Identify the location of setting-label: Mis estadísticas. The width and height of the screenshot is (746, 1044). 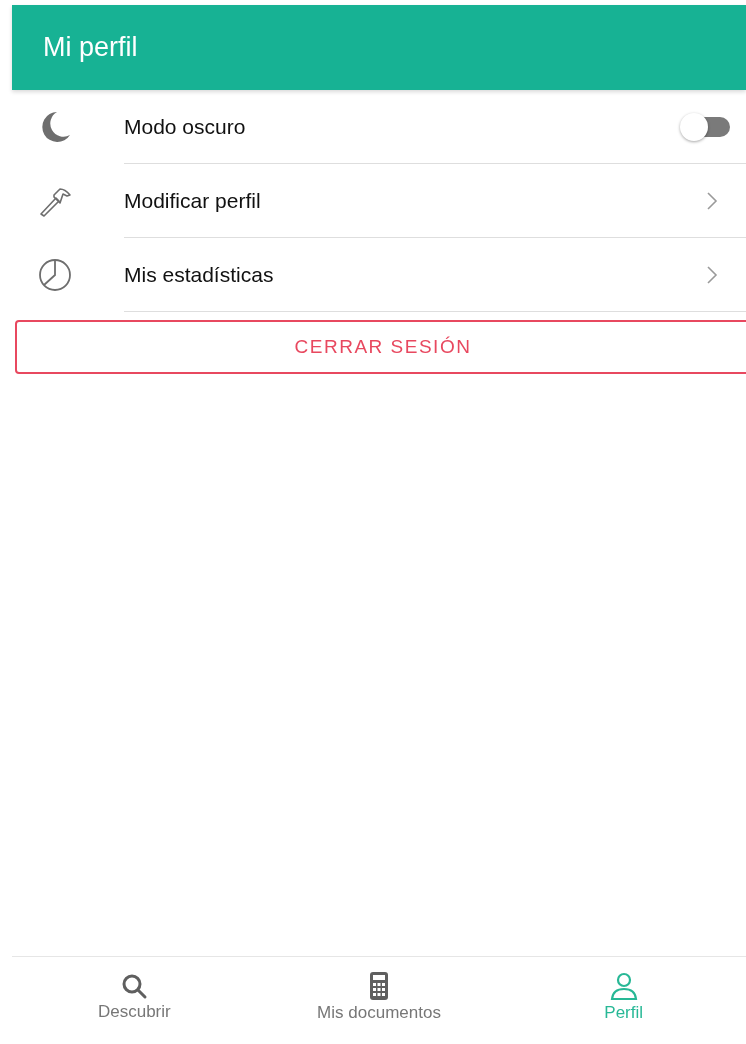
(199, 274).